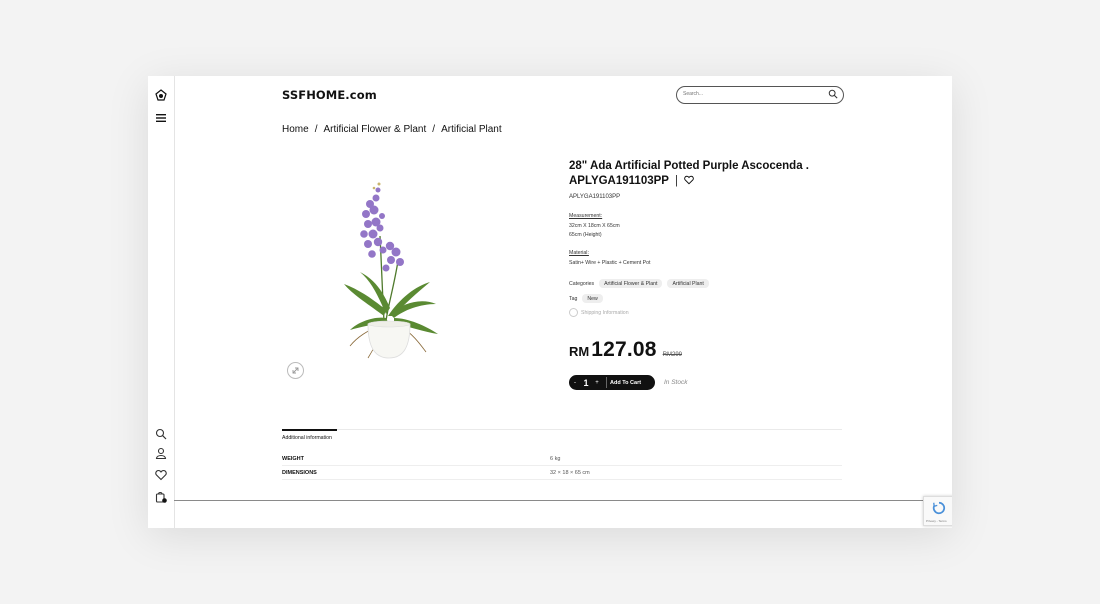  I want to click on spec-key: DIMENSIONS, so click(299, 473).